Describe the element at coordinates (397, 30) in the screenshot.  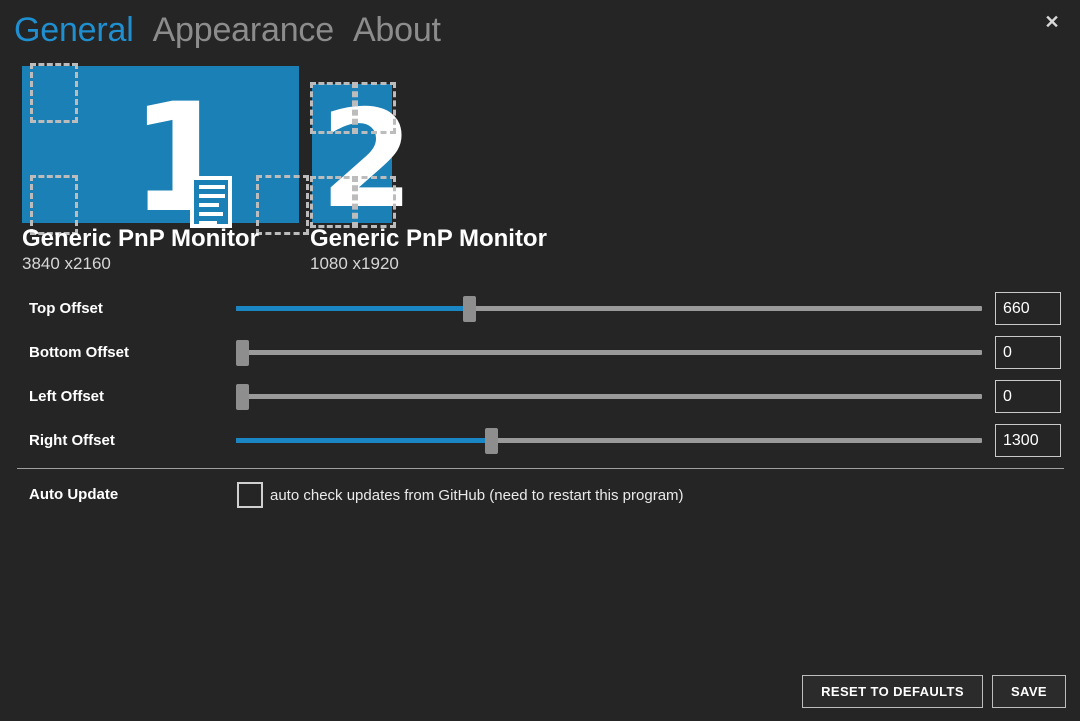
I see `tab-about: About` at that location.